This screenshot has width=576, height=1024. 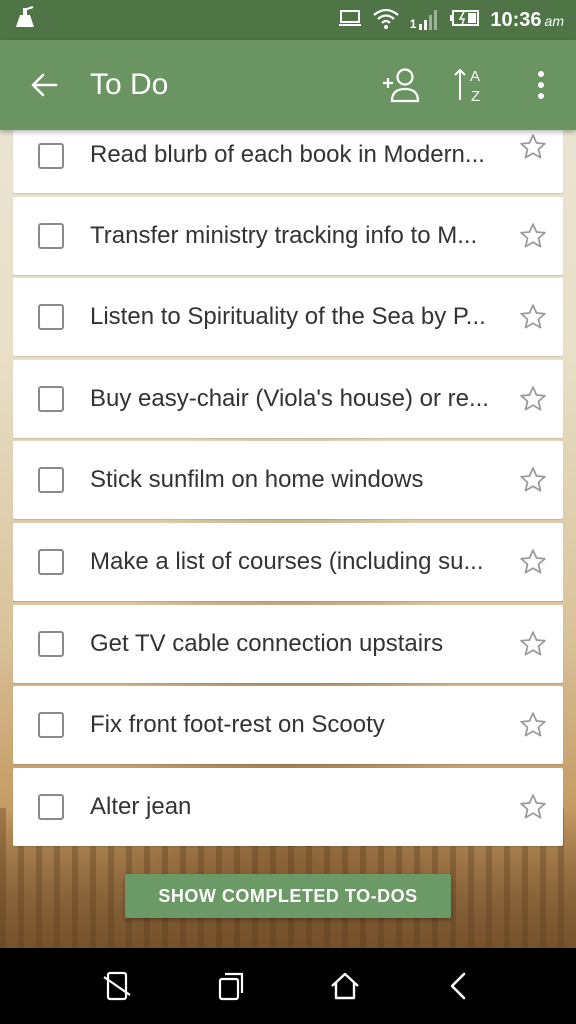 I want to click on signal-icon: 1, so click(x=425, y=20).